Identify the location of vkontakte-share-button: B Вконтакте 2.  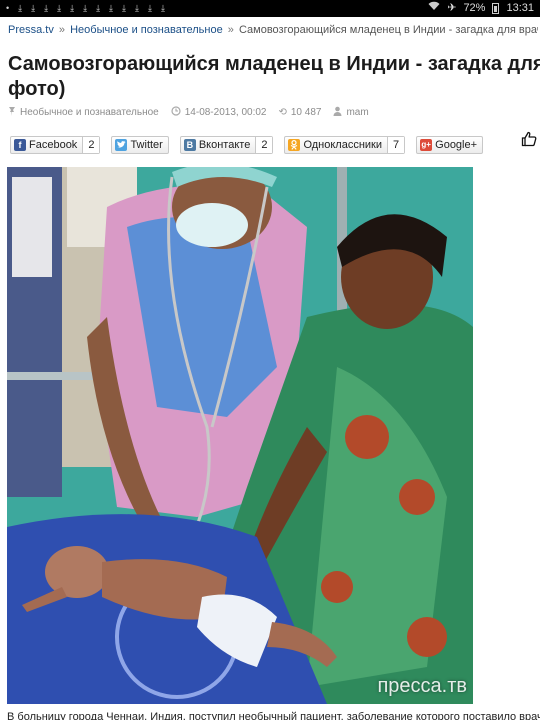
(226, 145).